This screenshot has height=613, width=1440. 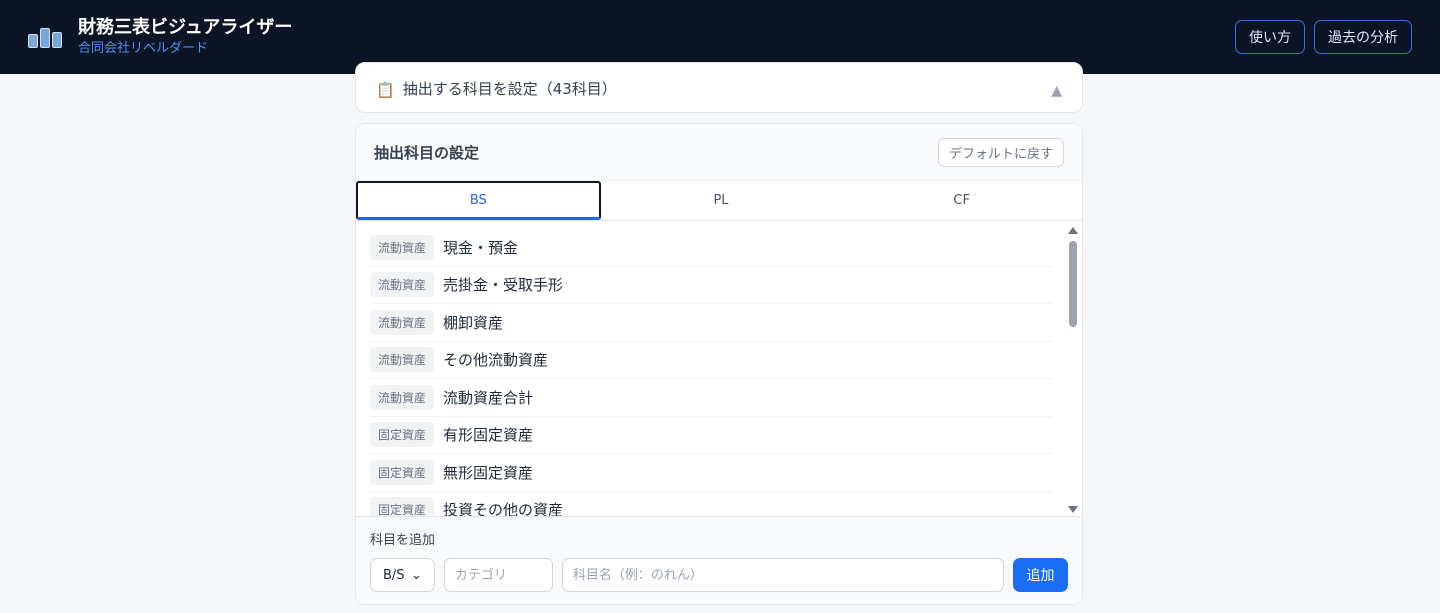 I want to click on settings-title: 抽出科目の設定, so click(x=427, y=152).